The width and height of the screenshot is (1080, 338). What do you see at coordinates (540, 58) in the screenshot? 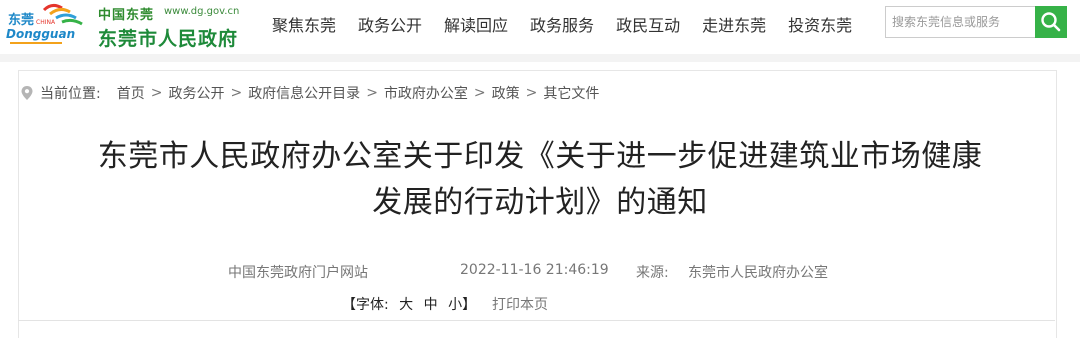
I see `header-divider` at bounding box center [540, 58].